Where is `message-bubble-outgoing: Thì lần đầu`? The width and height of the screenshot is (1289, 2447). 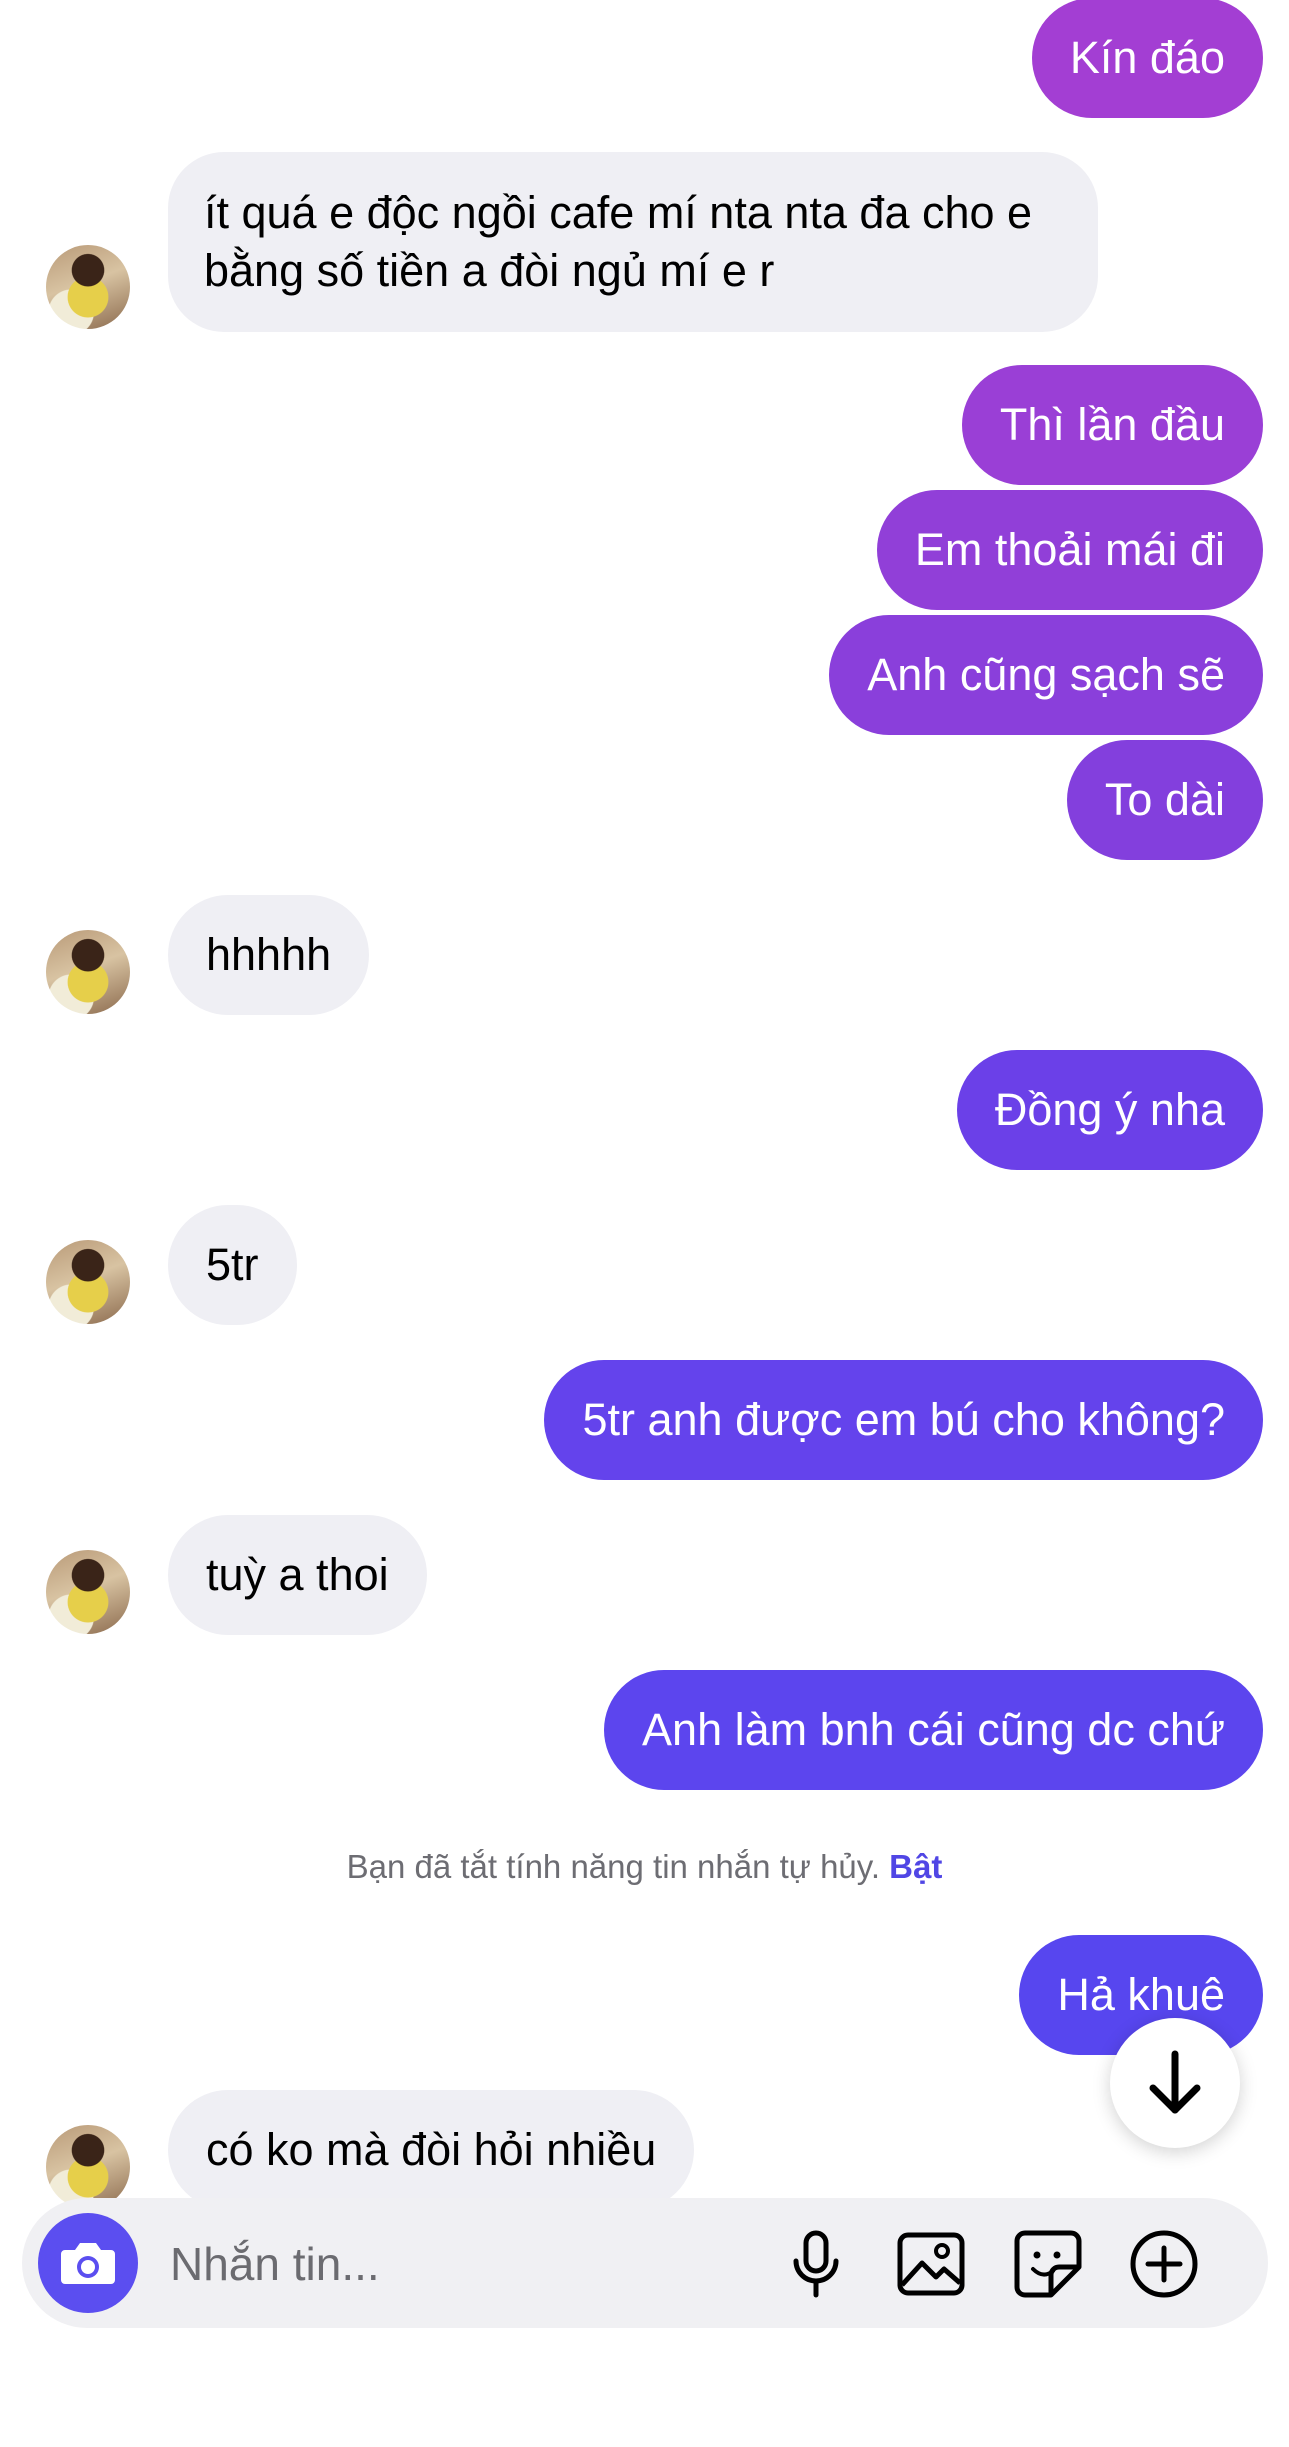
message-bubble-outgoing: Thì lần đầu is located at coordinates (1112, 425).